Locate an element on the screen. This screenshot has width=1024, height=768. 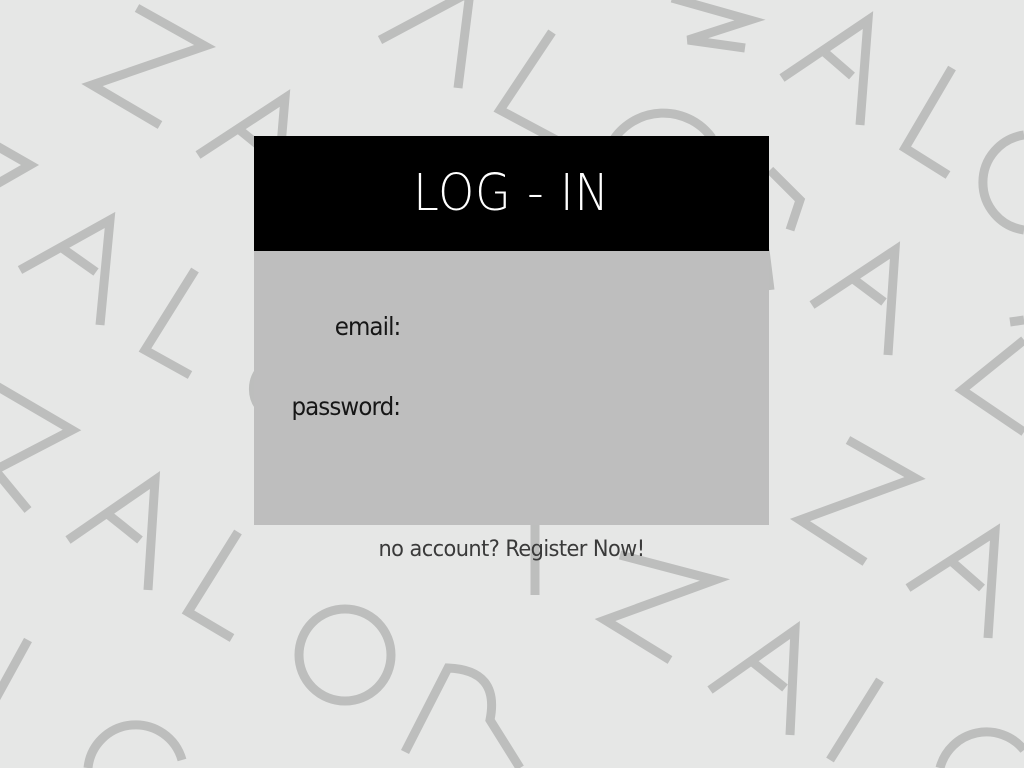
email-row: email: is located at coordinates (511, 327).